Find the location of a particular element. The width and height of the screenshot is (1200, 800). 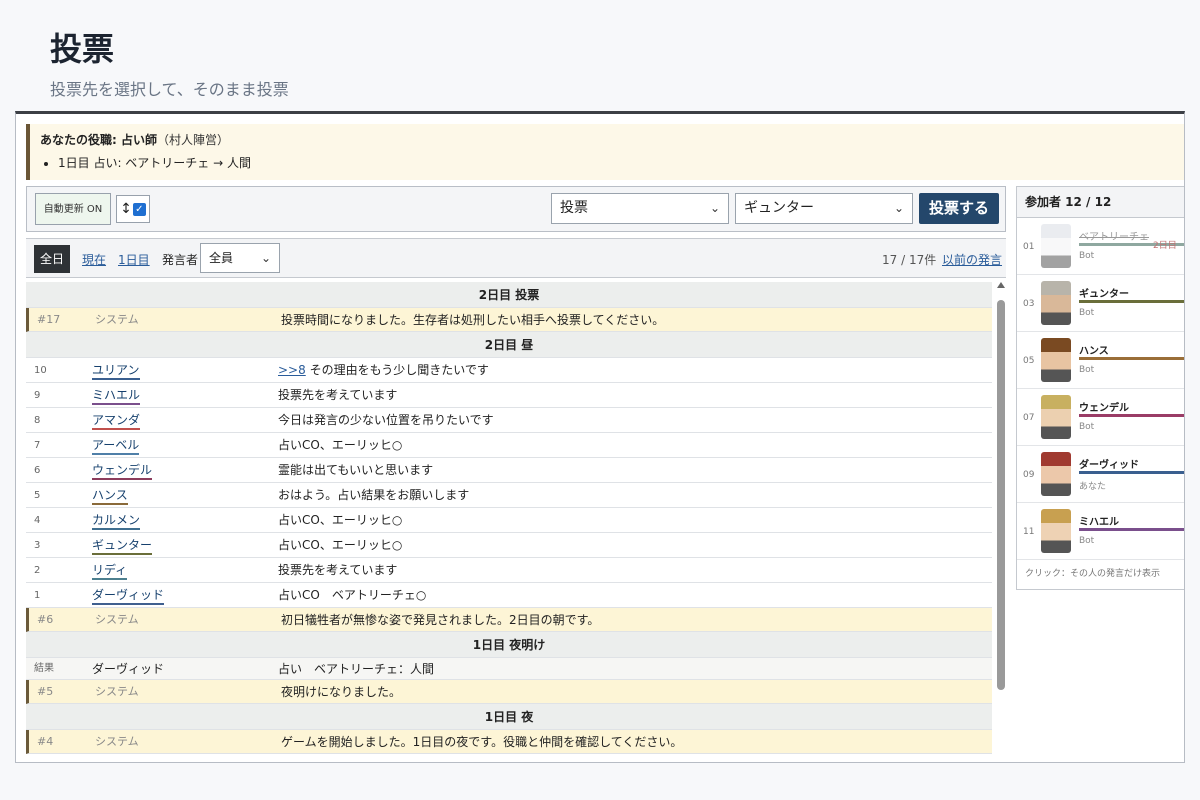

log-message-row: 7 アーベル 占いCO、エーリッヒ○ is located at coordinates (509, 445).